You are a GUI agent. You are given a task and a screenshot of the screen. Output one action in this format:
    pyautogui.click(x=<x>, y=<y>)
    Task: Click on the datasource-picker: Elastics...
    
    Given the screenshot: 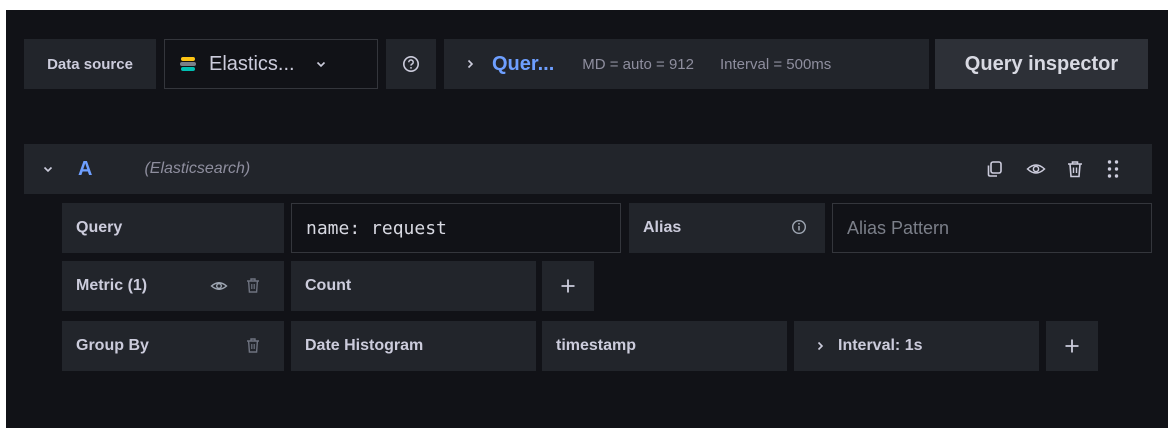 What is the action you would take?
    pyautogui.click(x=271, y=64)
    